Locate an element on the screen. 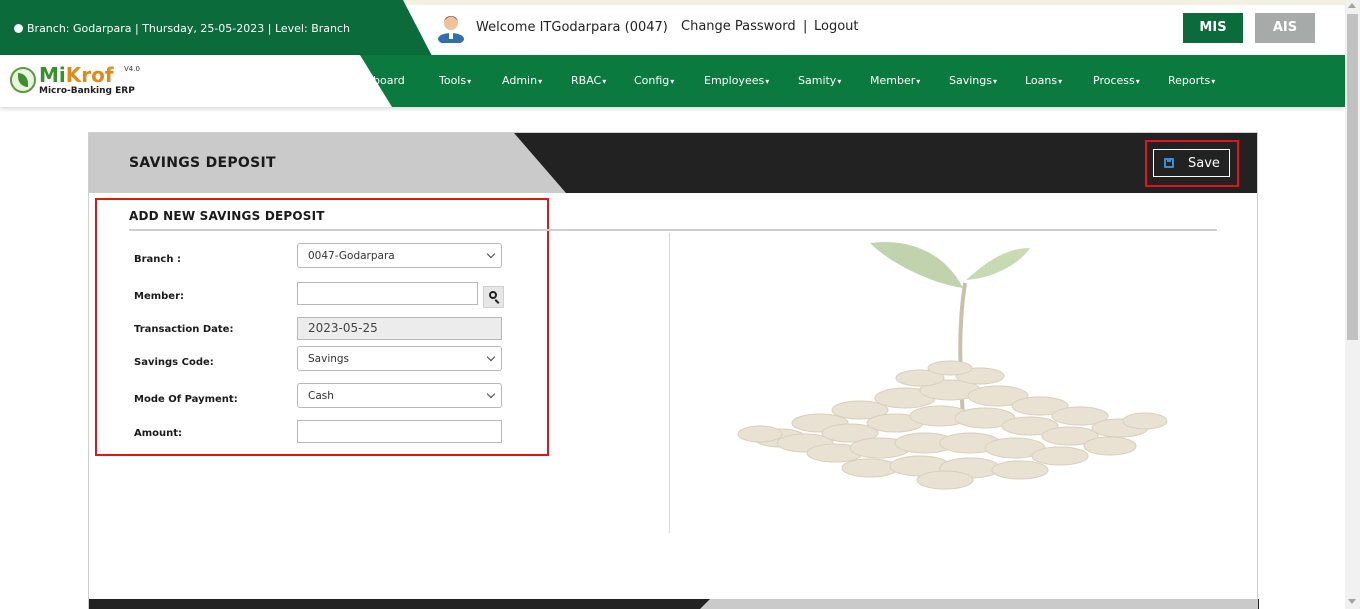 This screenshot has height=609, width=1360. member-search-button is located at coordinates (493, 297).